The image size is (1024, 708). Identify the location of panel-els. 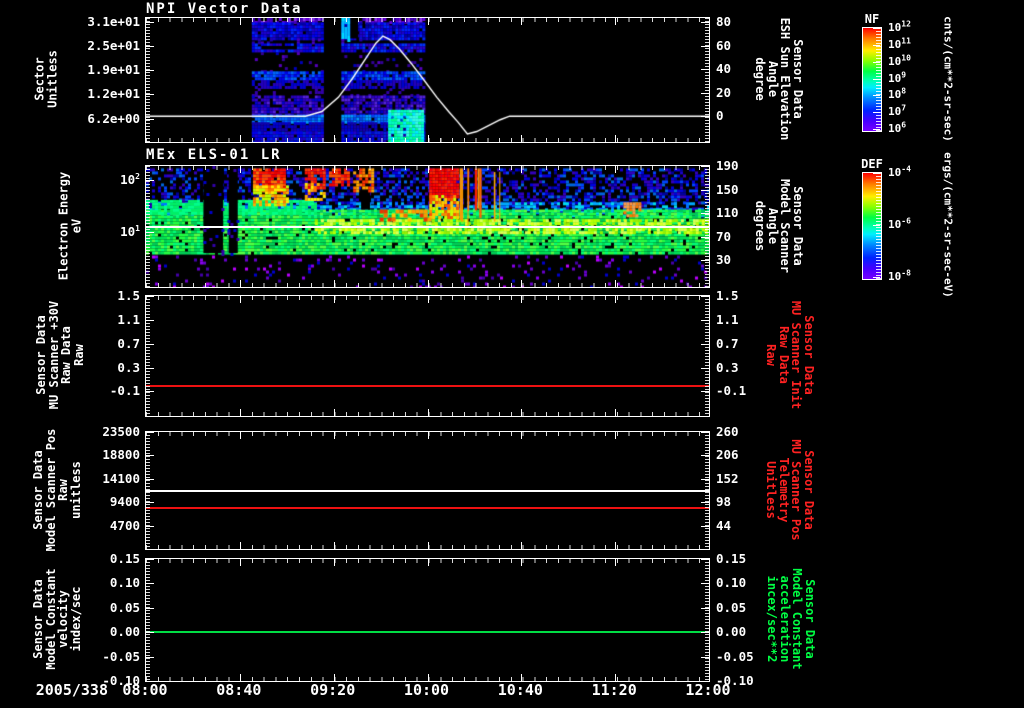
(427, 226).